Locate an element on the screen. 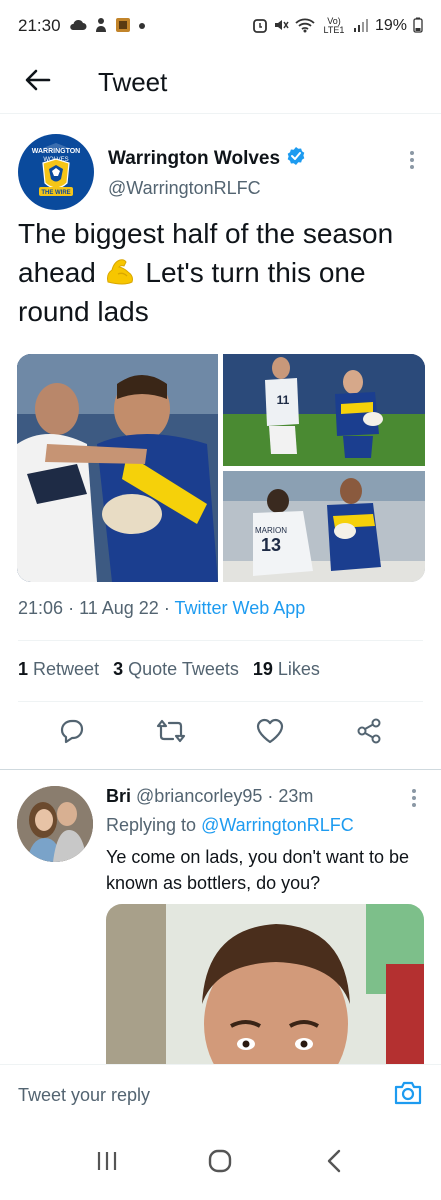  avatar: WARRINGTON WOLVES THE WIRE is located at coordinates (56, 172).